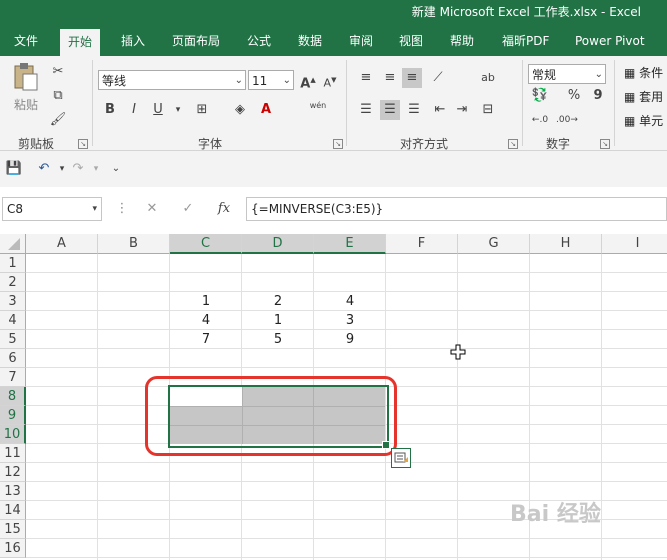  I want to click on row-header-1: 1, so click(13, 263).